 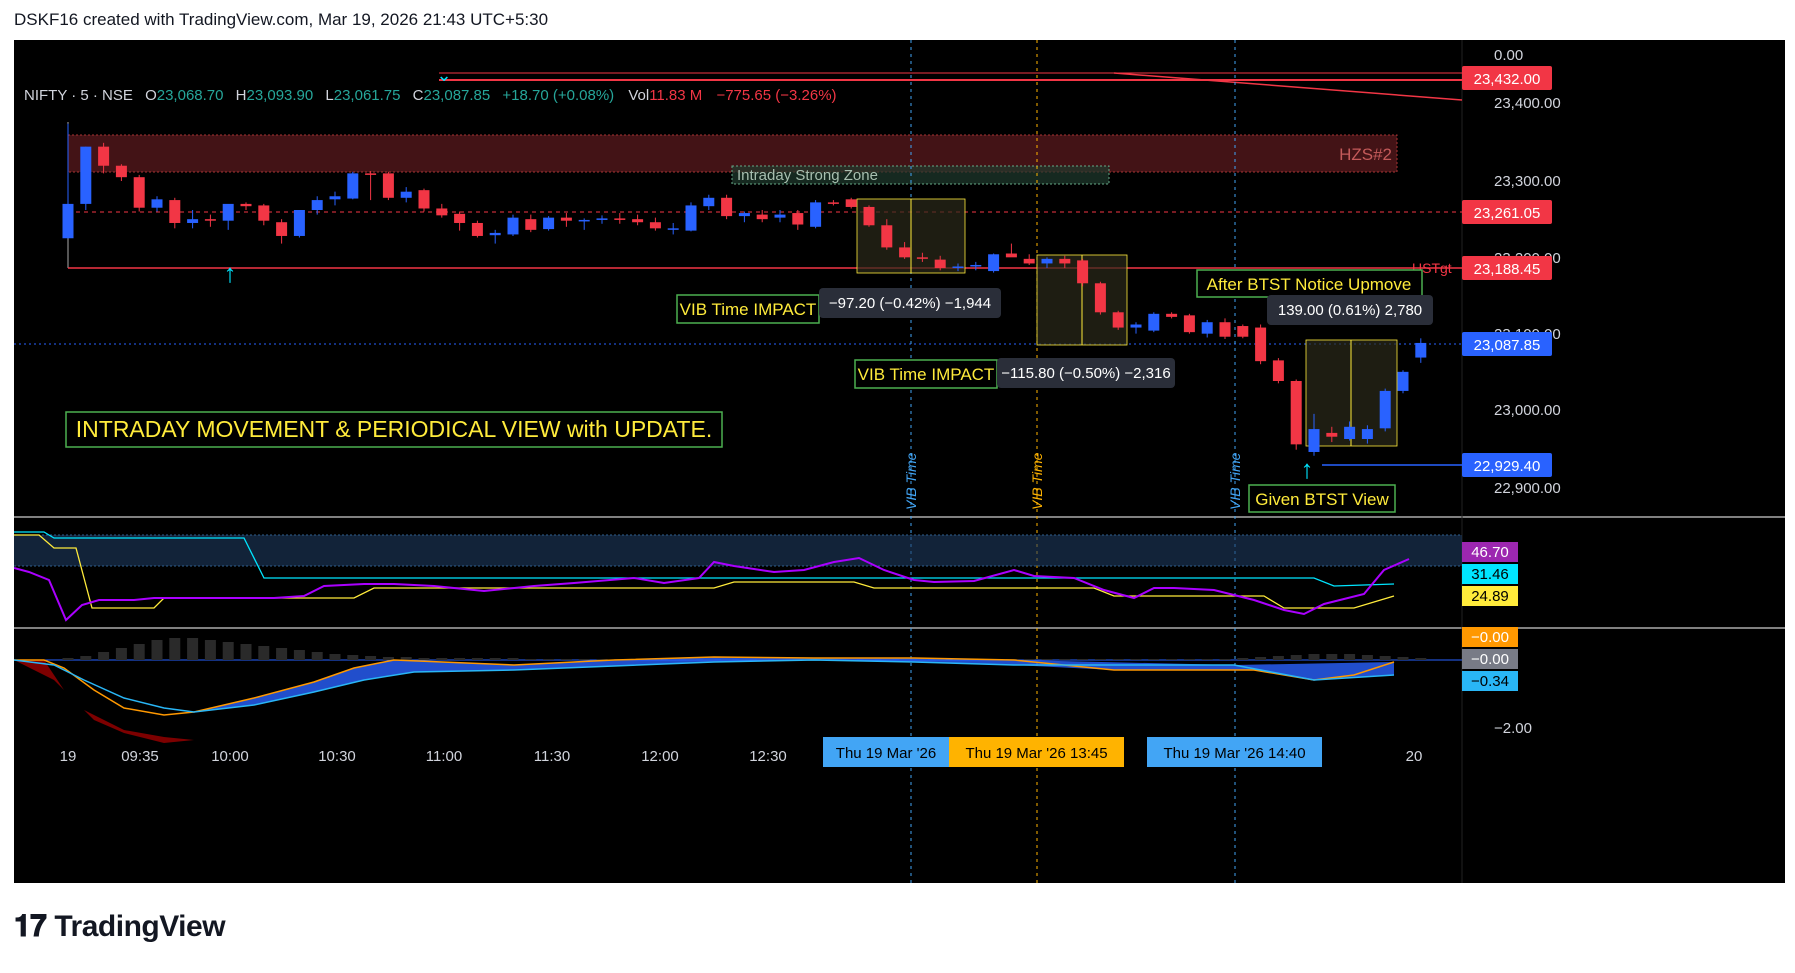 What do you see at coordinates (1490, 596) in the screenshot?
I see `rsi-badge-label: 24.89` at bounding box center [1490, 596].